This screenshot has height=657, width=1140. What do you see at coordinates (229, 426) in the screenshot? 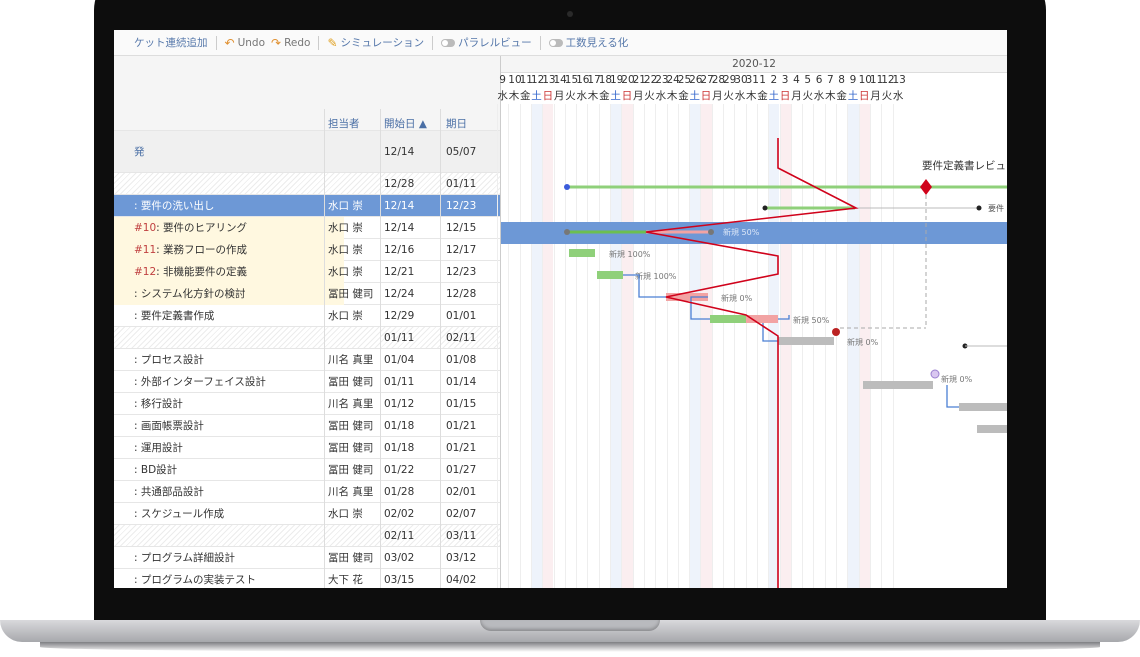
I see `task-subject: : 画面帳票設計` at bounding box center [229, 426].